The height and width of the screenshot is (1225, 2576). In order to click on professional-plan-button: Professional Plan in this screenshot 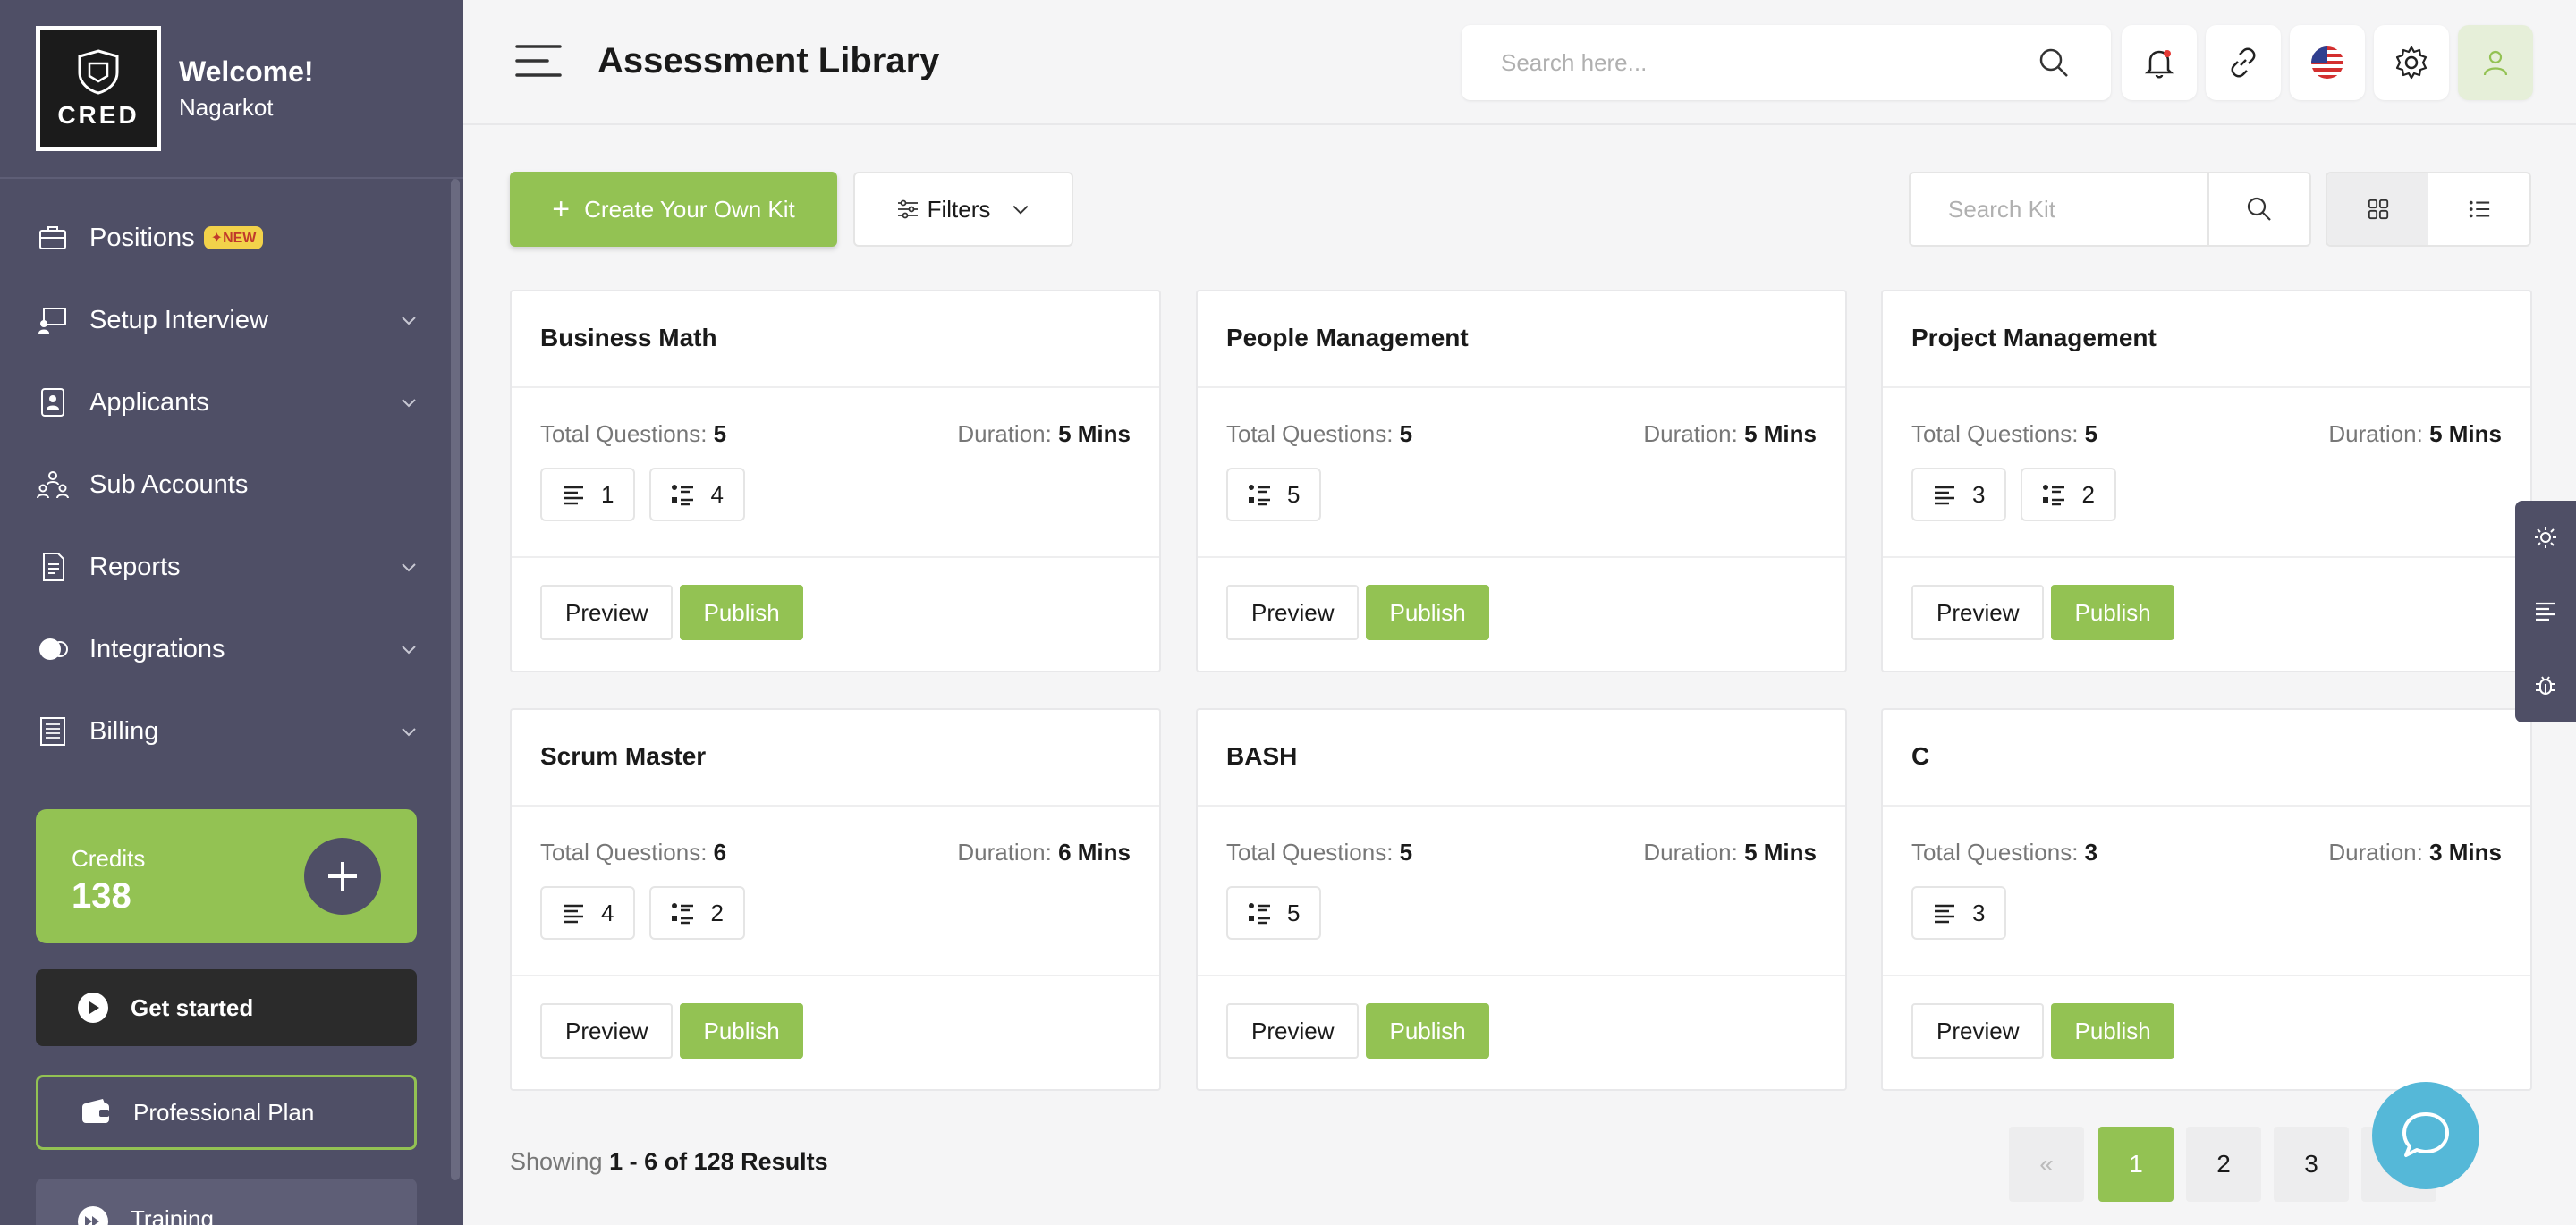, I will do `click(226, 1113)`.